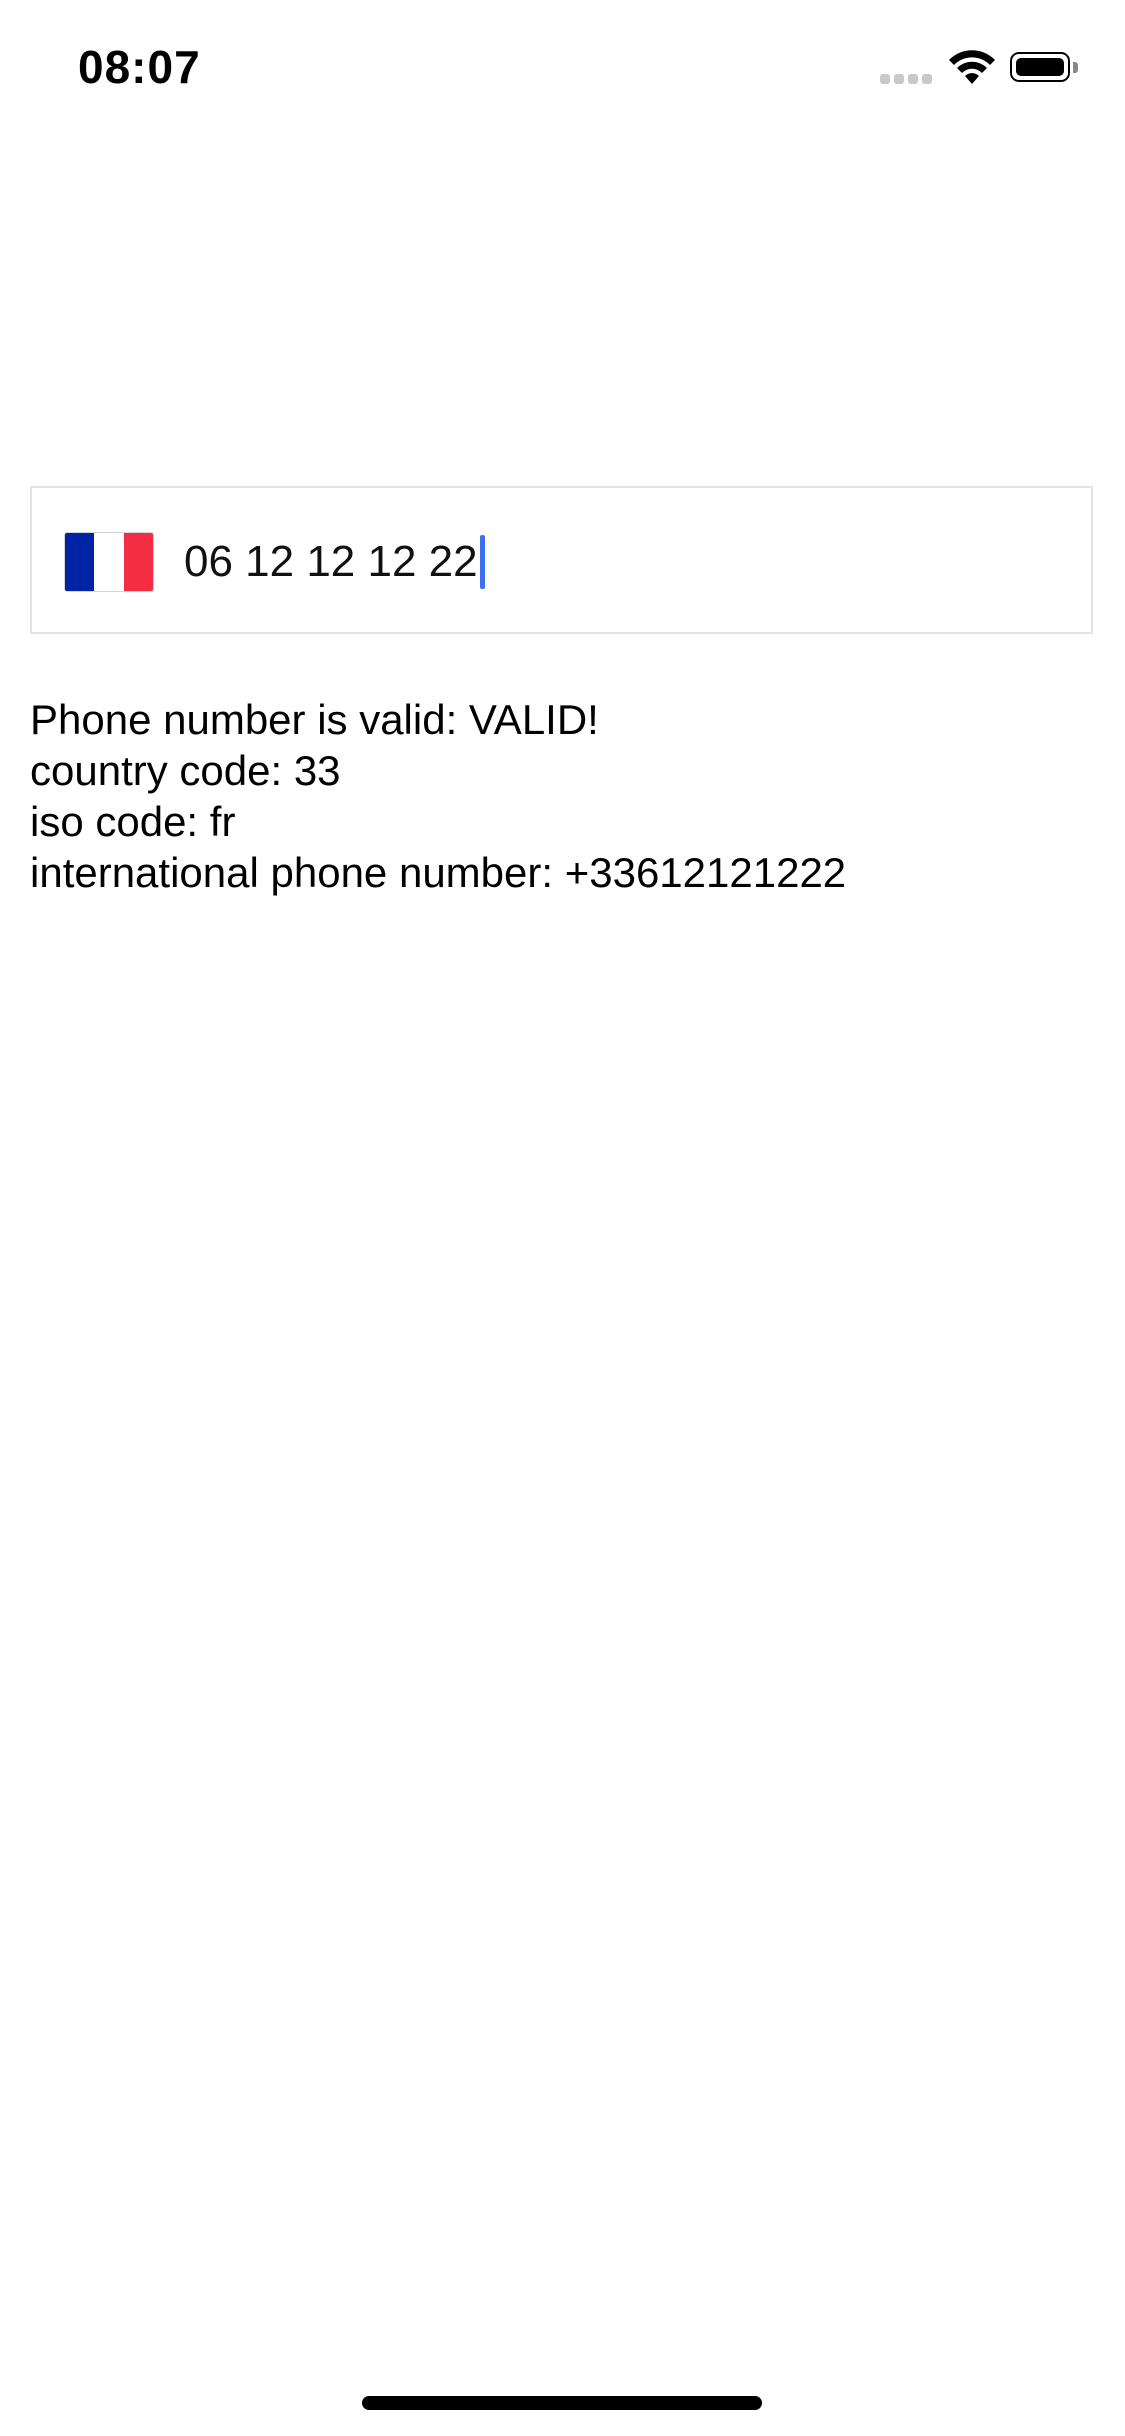 This screenshot has width=1125, height=2436. What do you see at coordinates (562, 66) in the screenshot?
I see `status-bar: 08:07` at bounding box center [562, 66].